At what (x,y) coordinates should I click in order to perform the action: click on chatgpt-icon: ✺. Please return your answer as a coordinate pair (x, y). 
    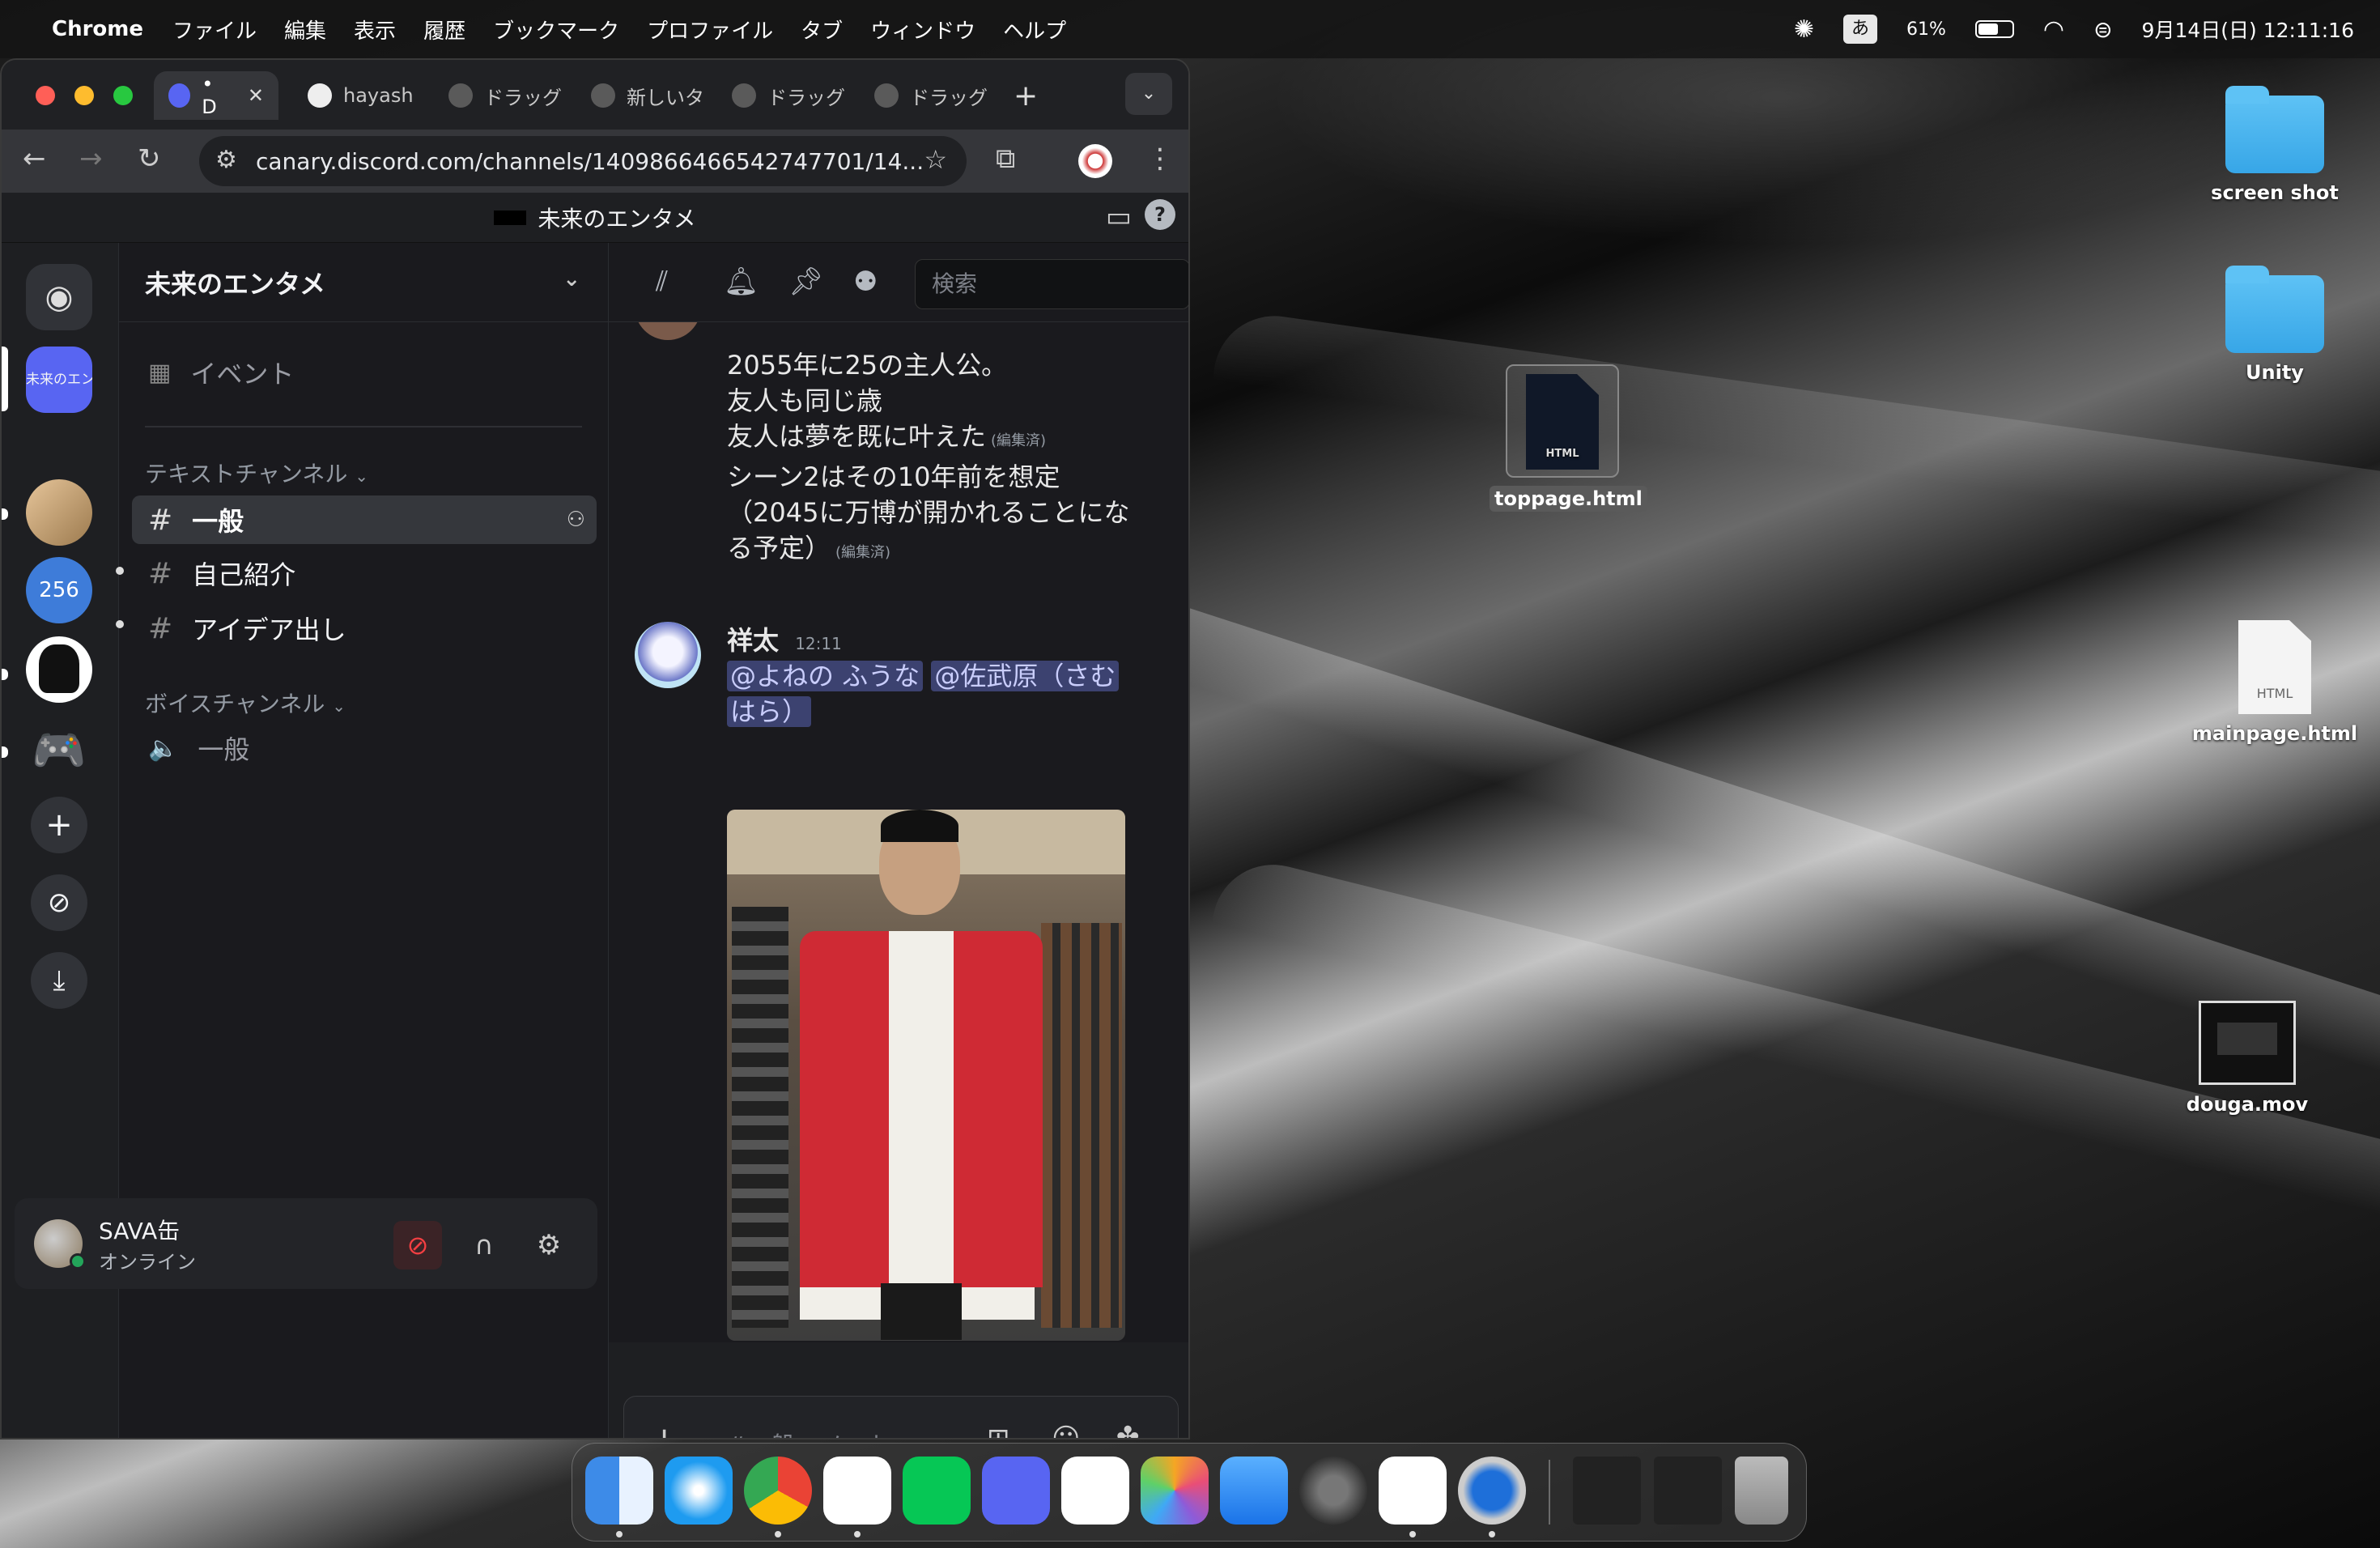
    Looking at the image, I should click on (1804, 29).